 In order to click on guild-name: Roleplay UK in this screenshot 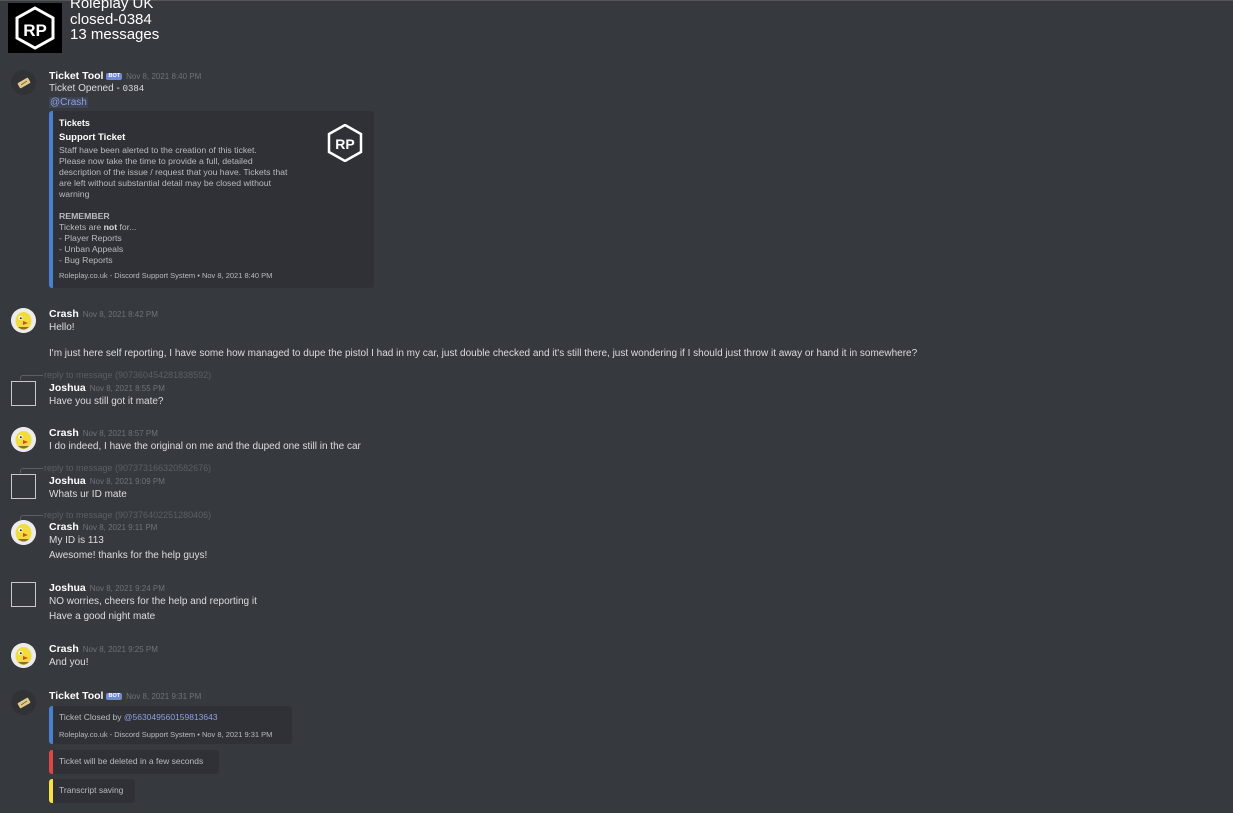, I will do `click(112, 6)`.